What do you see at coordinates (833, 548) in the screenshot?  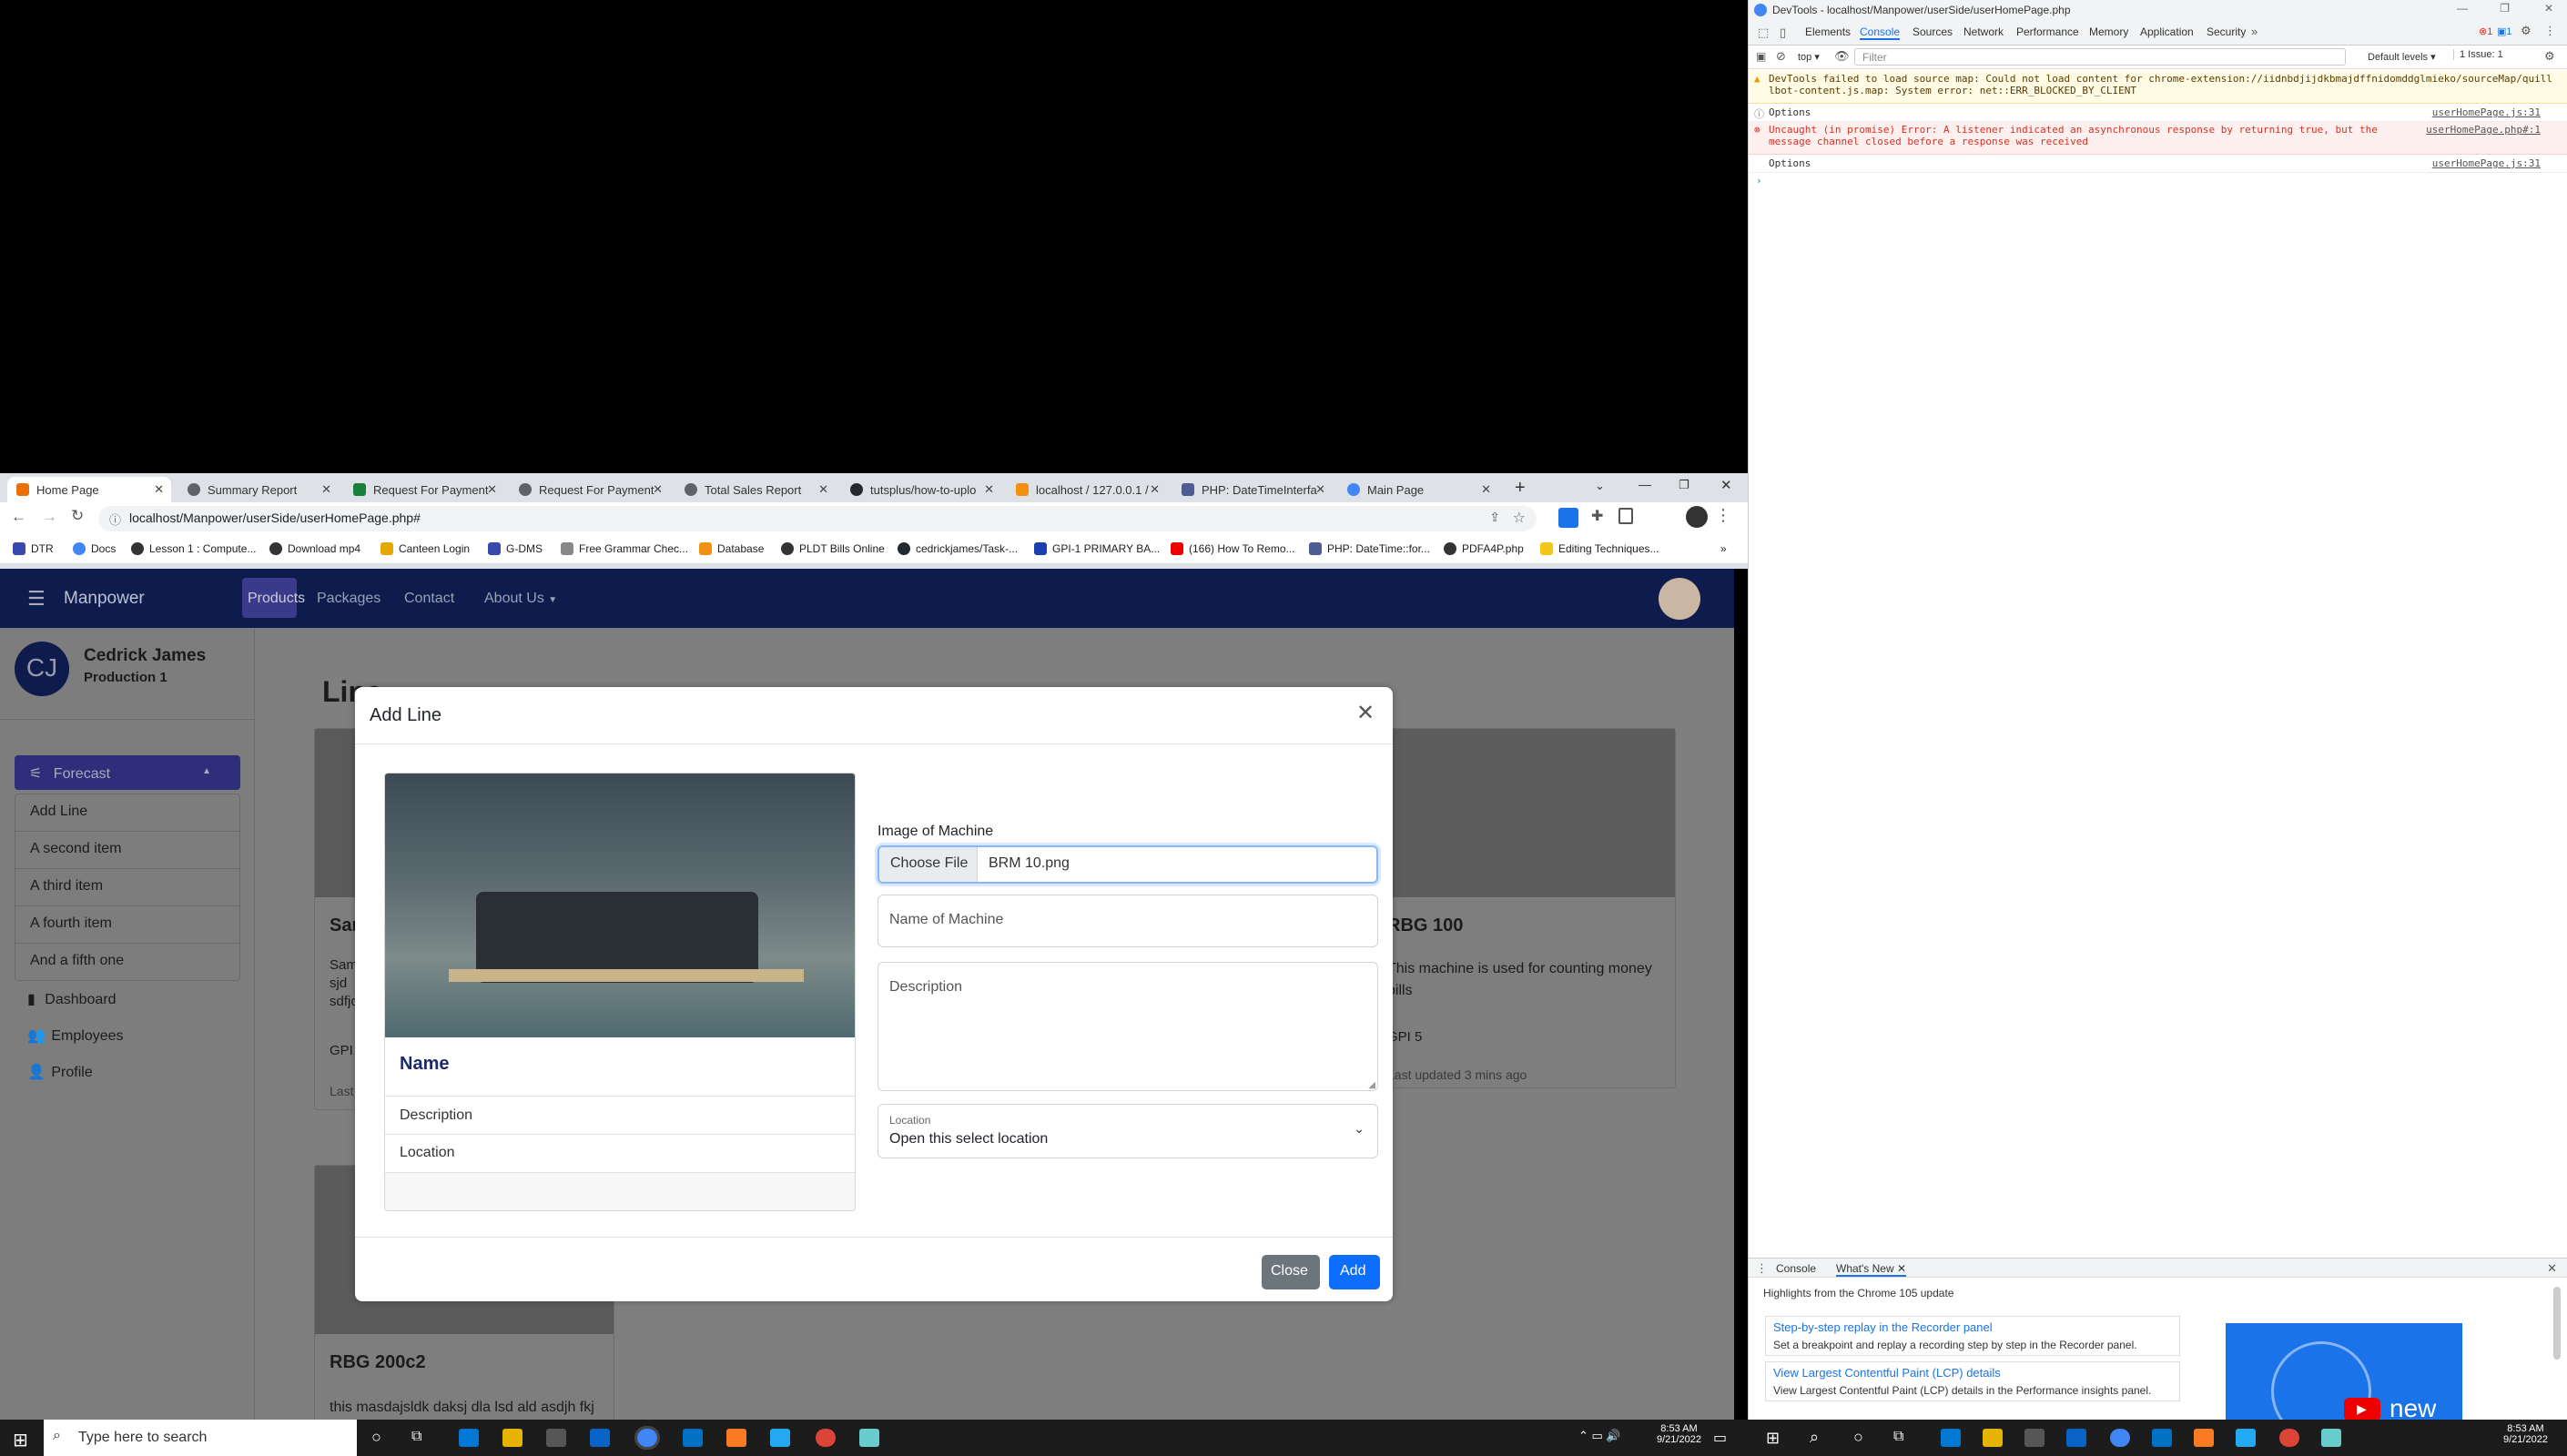 I see `bookmark-item: PLDT Bills Online` at bounding box center [833, 548].